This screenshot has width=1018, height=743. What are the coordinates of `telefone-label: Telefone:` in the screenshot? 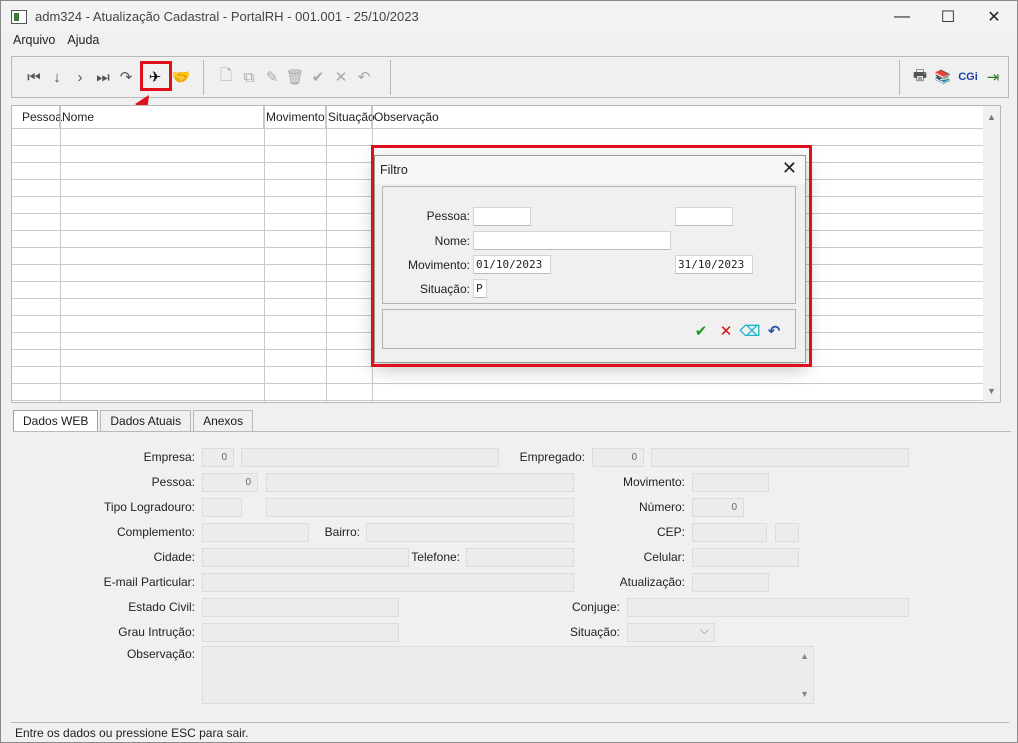 It's located at (435, 557).